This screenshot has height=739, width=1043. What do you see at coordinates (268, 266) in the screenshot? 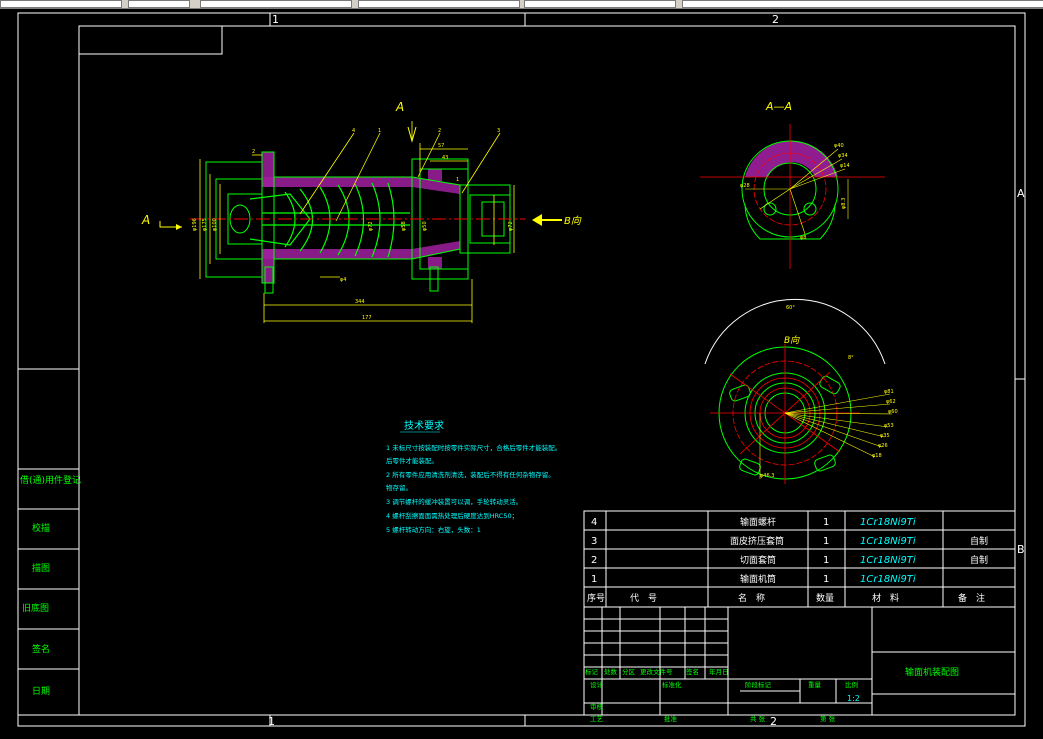
I see `flange-hatch` at bounding box center [268, 266].